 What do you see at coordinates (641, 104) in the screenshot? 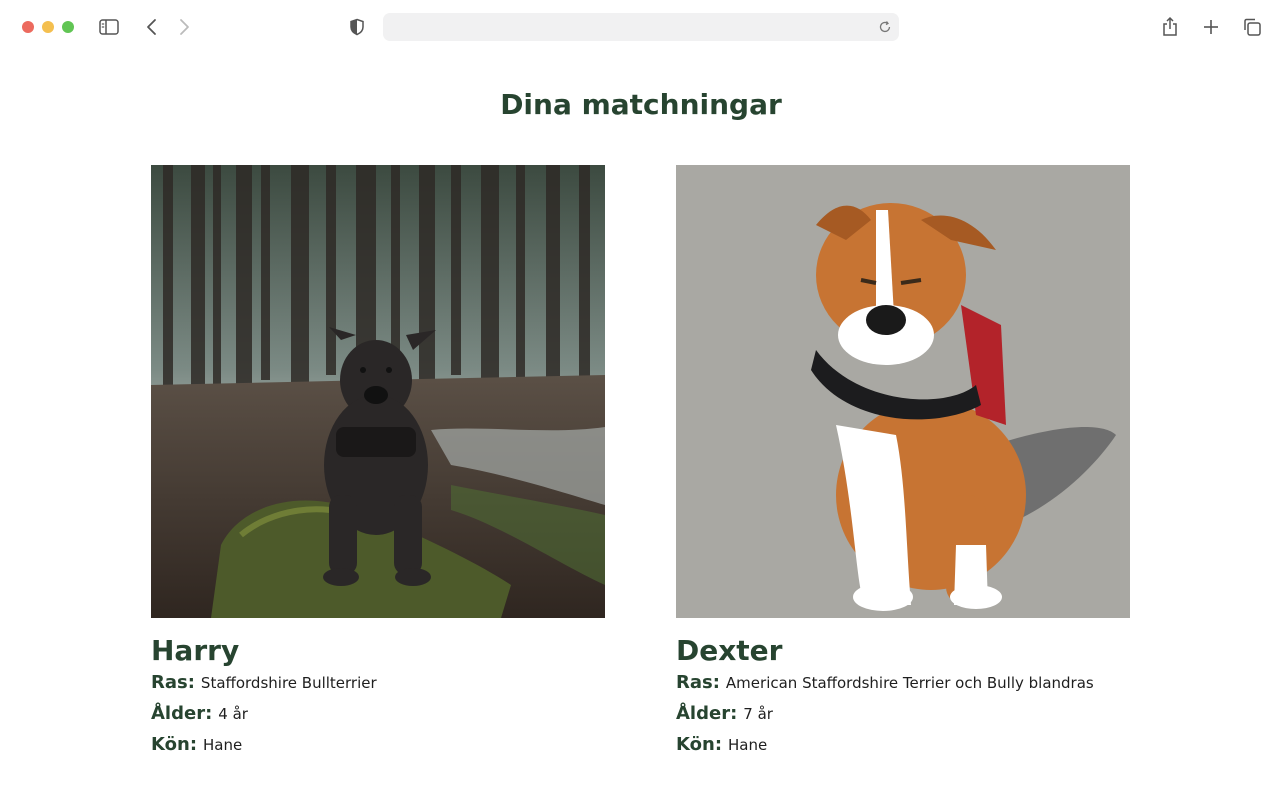
I see `page-title: Dina matchningar` at bounding box center [641, 104].